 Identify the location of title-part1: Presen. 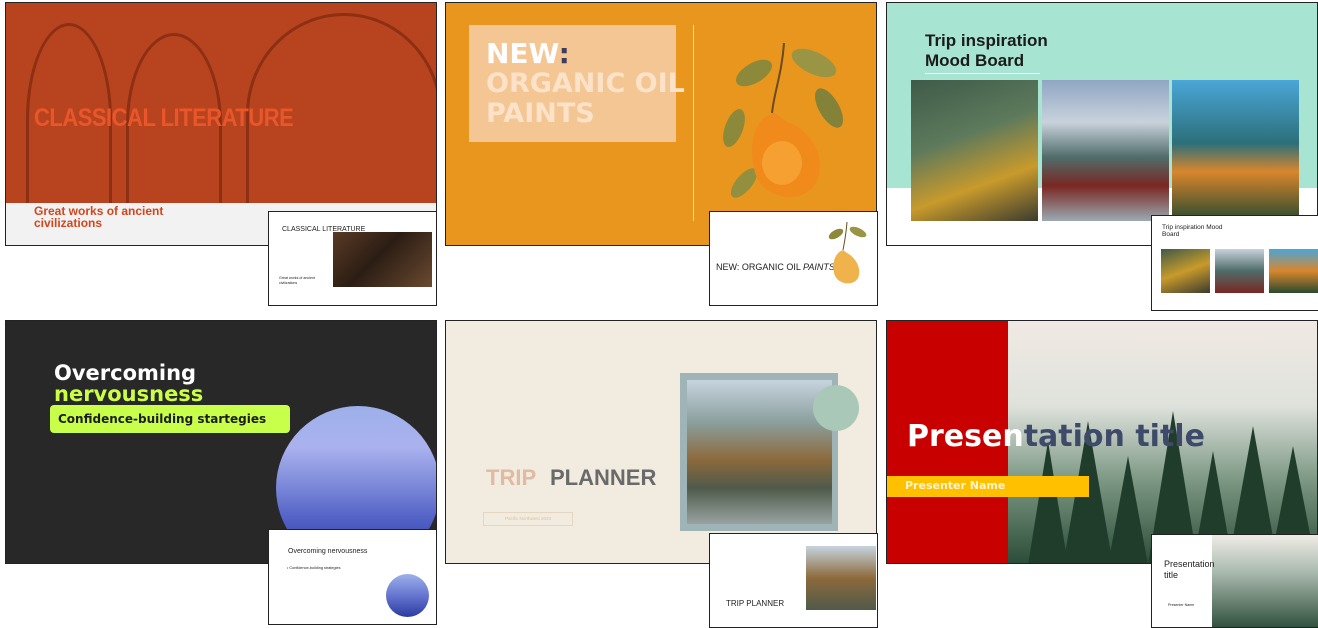
(965, 436).